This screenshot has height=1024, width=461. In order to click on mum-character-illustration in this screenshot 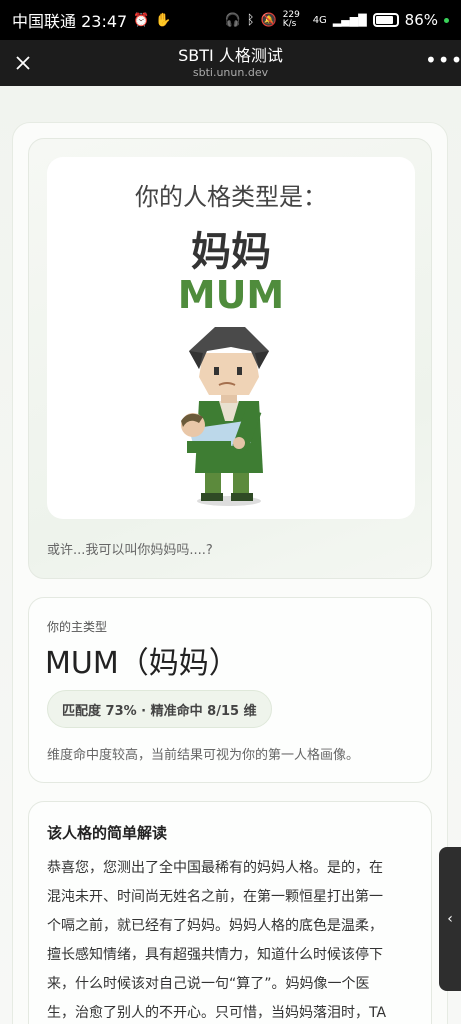, I will do `click(225, 416)`.